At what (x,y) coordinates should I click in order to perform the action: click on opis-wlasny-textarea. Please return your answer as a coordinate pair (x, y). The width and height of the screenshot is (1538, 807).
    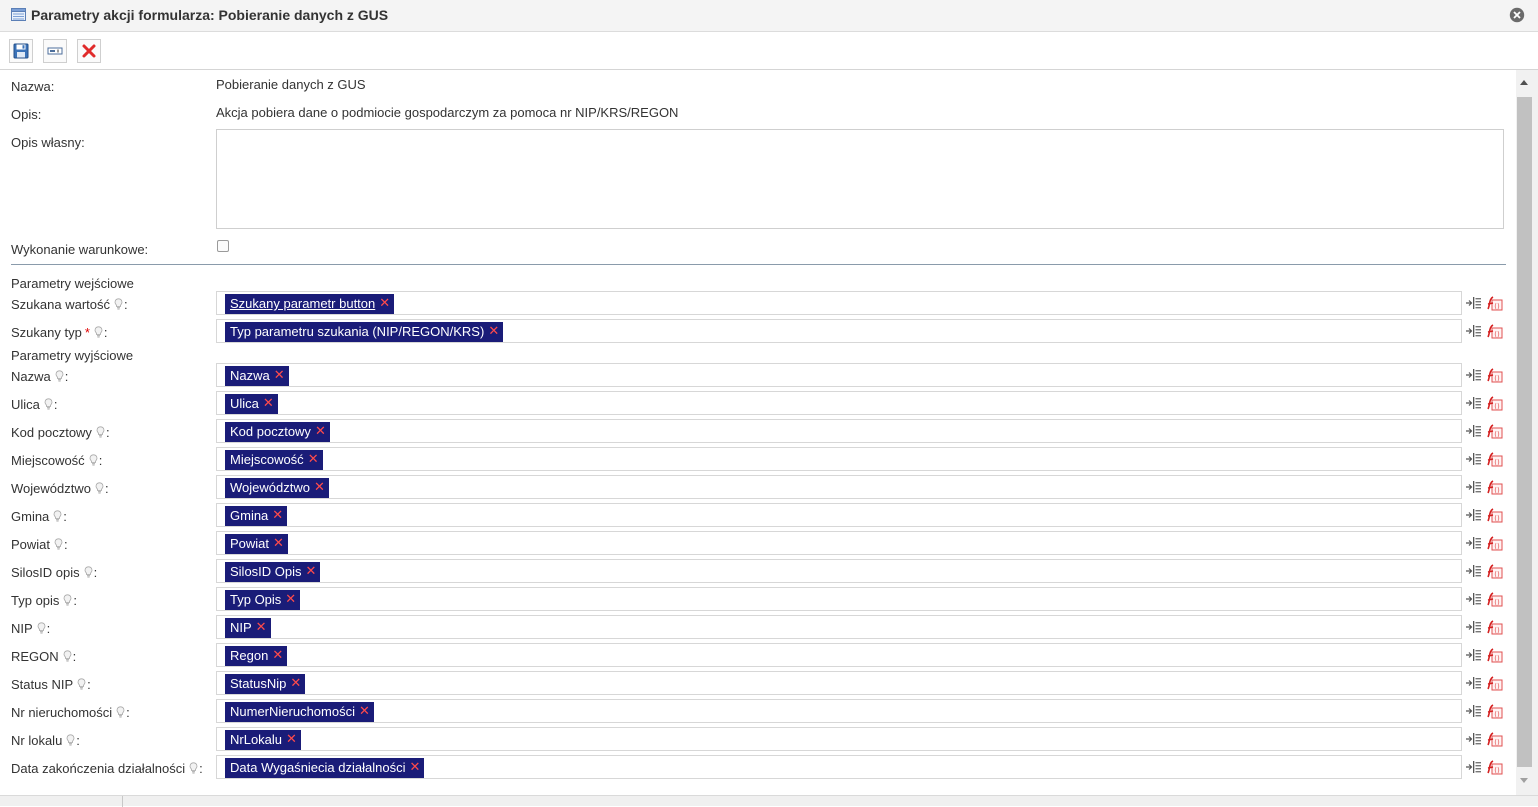
    Looking at the image, I should click on (860, 179).